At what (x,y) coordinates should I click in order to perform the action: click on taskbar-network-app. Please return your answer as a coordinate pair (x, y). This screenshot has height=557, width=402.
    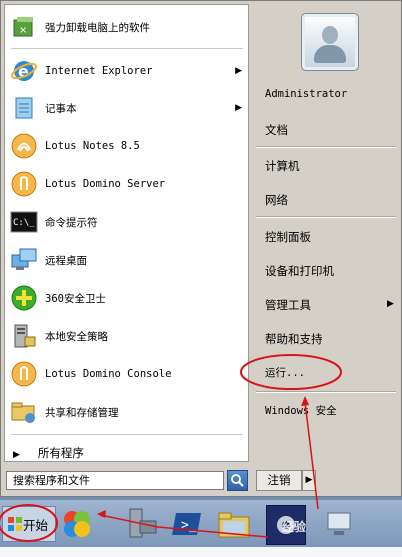
    Looking at the image, I should click on (339, 524).